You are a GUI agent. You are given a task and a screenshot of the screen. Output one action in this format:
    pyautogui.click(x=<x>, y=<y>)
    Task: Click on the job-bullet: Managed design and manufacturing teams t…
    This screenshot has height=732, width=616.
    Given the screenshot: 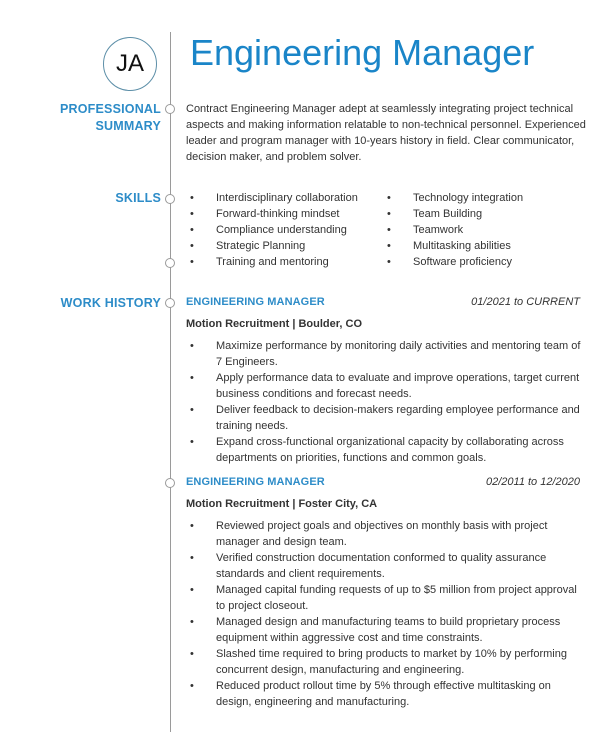 What is the action you would take?
    pyautogui.click(x=386, y=630)
    